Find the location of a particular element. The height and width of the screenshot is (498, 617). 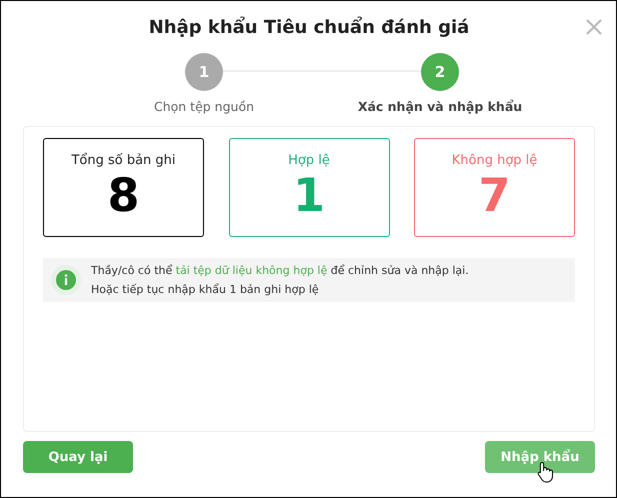

stat-value: 7 is located at coordinates (494, 195).